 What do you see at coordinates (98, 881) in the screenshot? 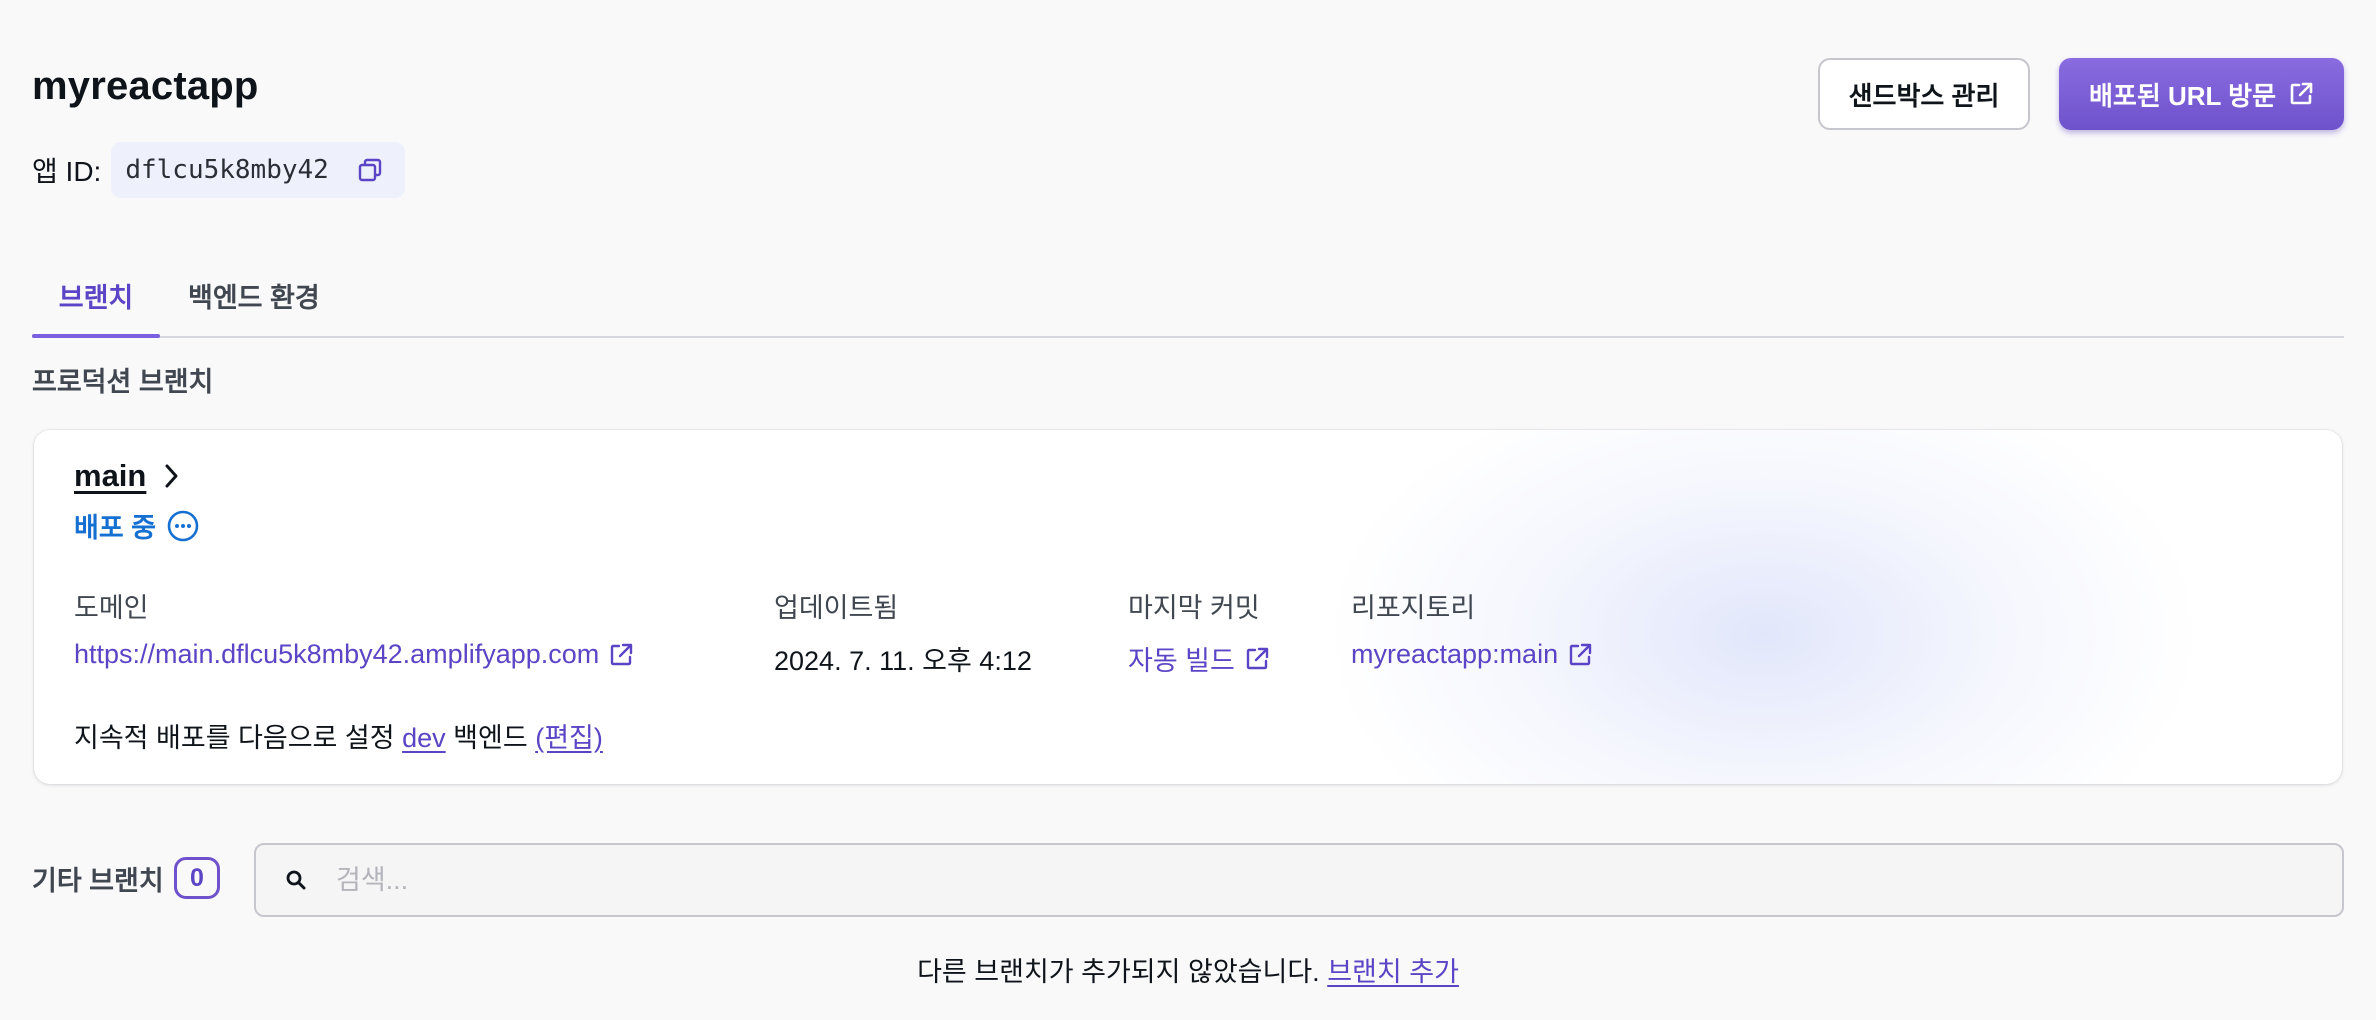
I see `other-branches-label: 기타 브랜치` at bounding box center [98, 881].